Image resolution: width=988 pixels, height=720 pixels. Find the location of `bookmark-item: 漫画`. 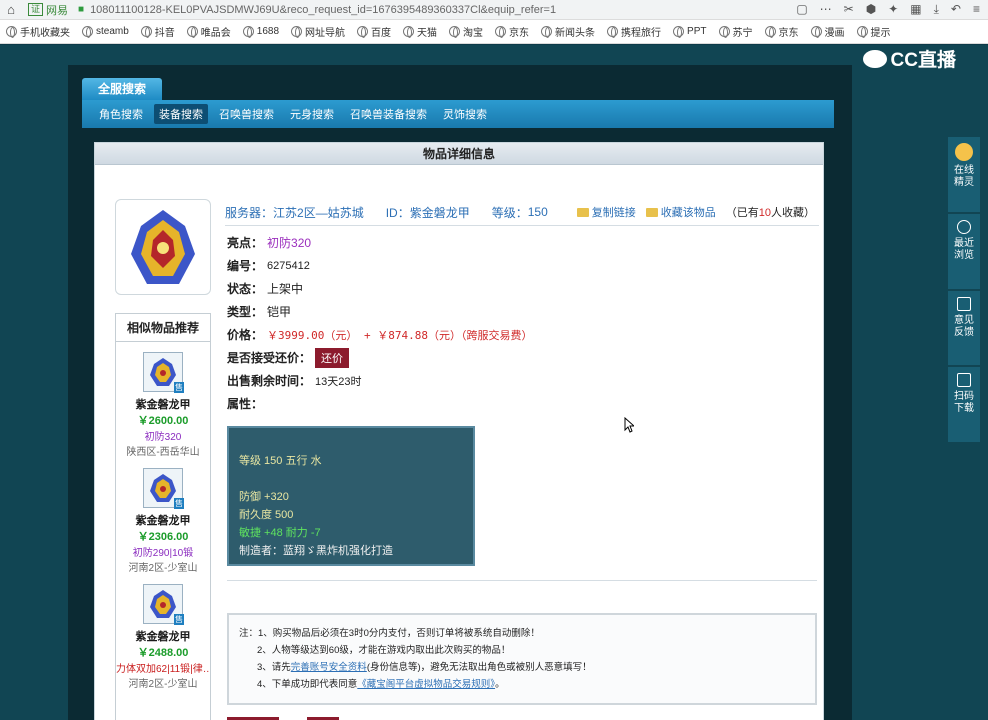

bookmark-item: 漫画 is located at coordinates (828, 31).